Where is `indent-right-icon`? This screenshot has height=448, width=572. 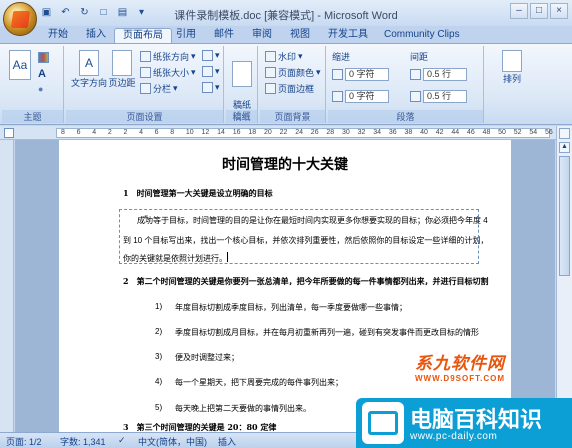
indent-right-icon is located at coordinates (337, 96).